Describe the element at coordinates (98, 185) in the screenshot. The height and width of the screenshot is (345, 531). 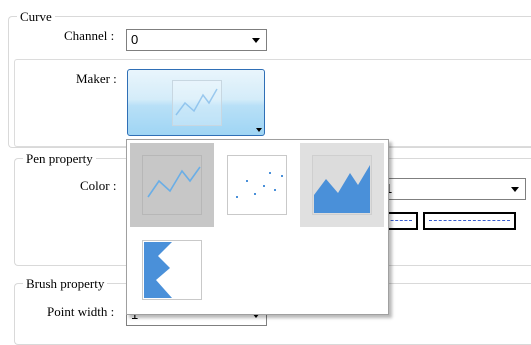
I see `color-label: Color :` at that location.